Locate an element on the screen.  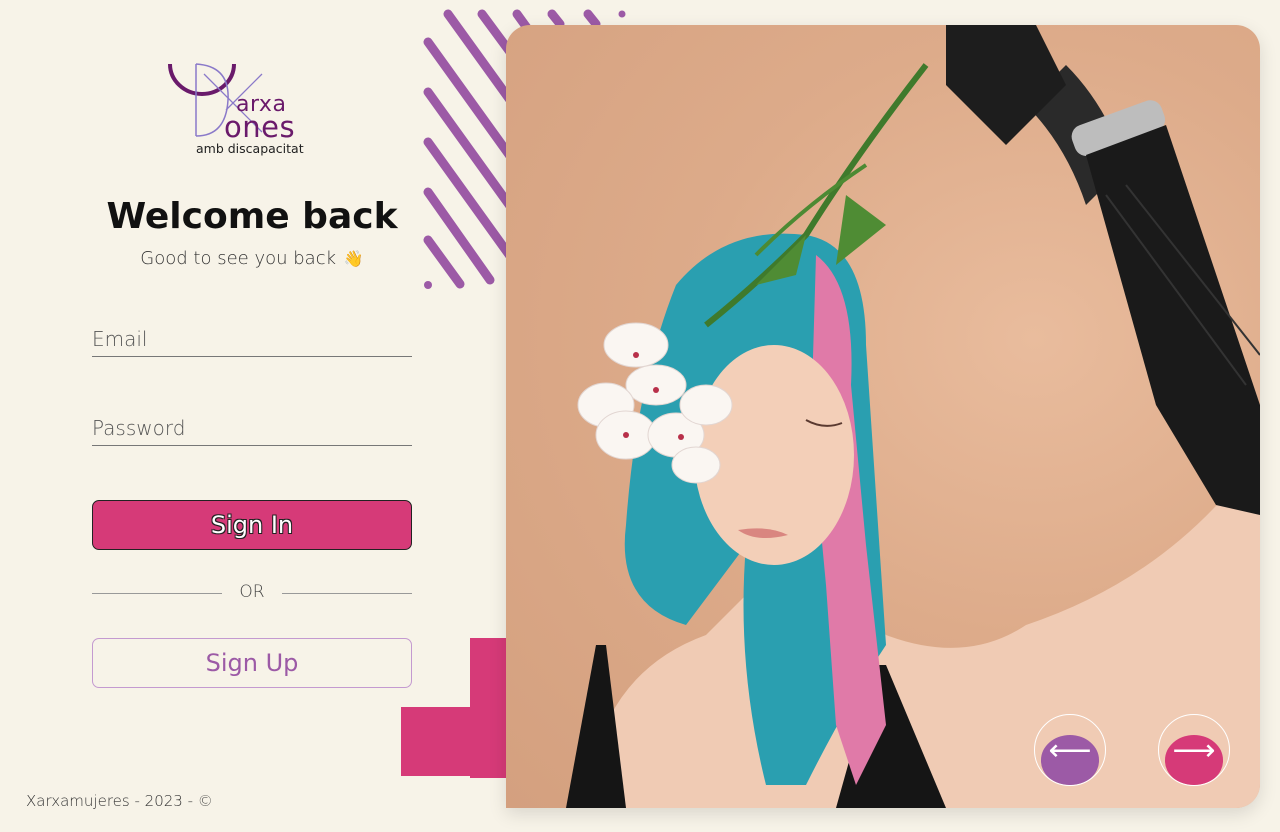
email-field is located at coordinates (252, 339).